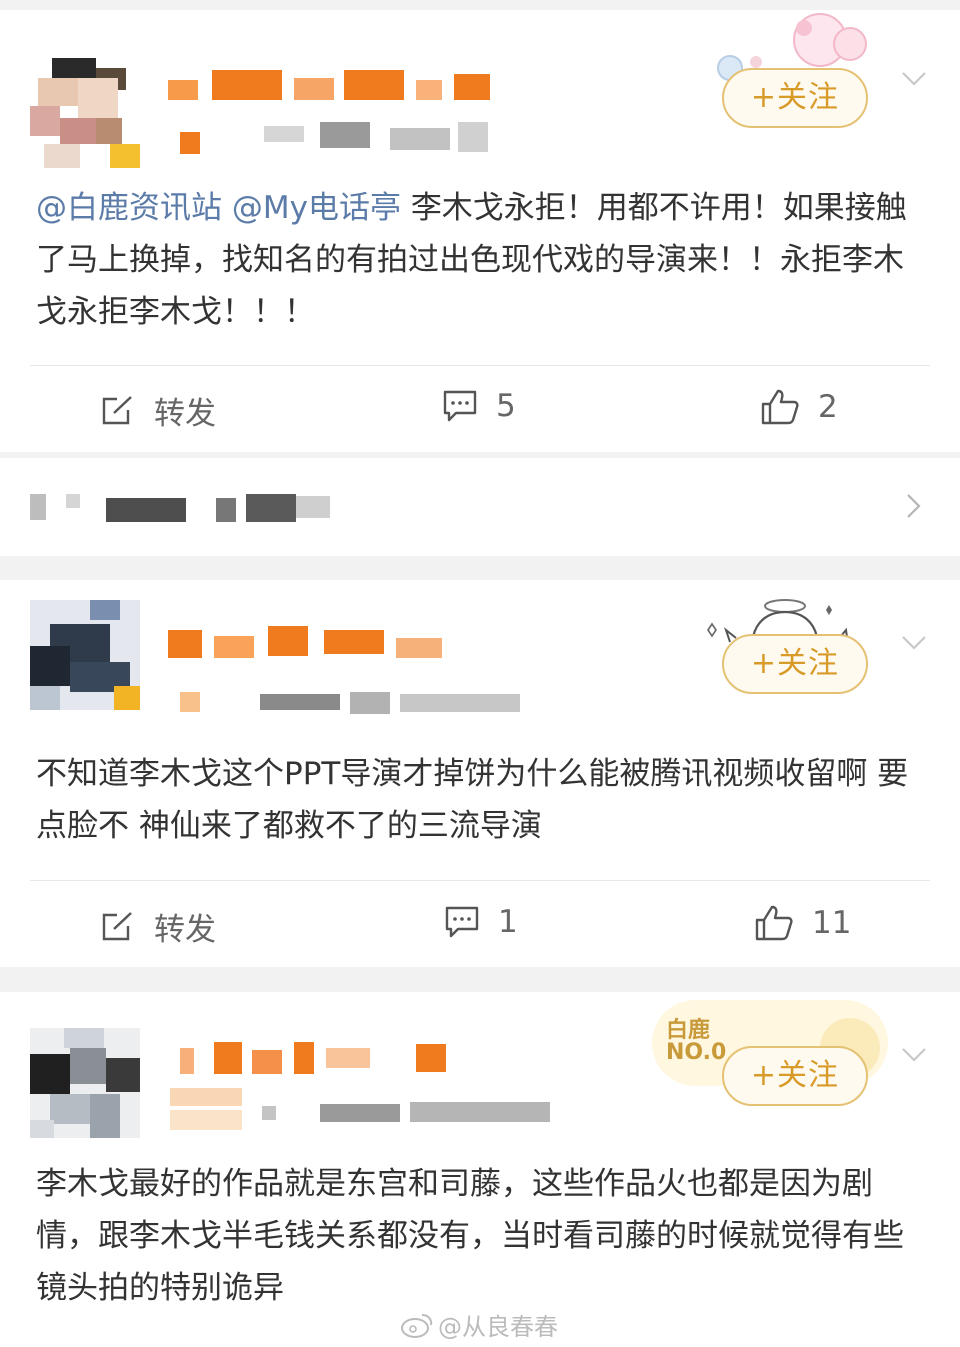  I want to click on like-button: 2, so click(799, 407).